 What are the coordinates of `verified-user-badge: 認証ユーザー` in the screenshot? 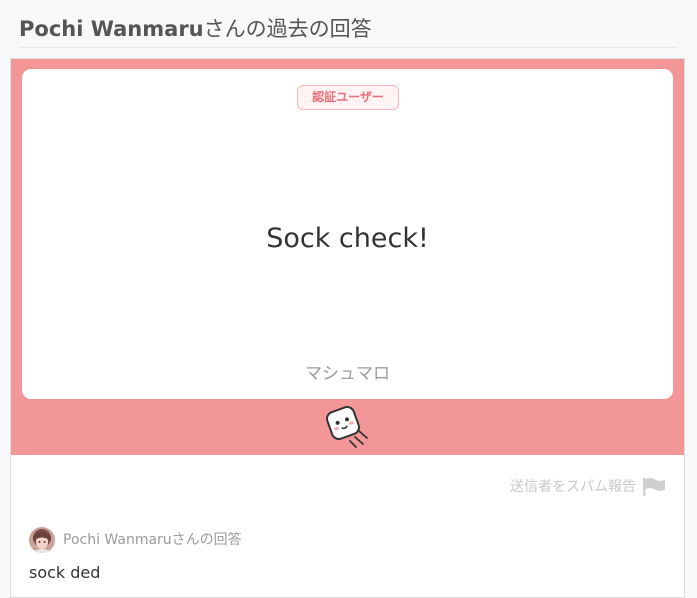 It's located at (348, 97).